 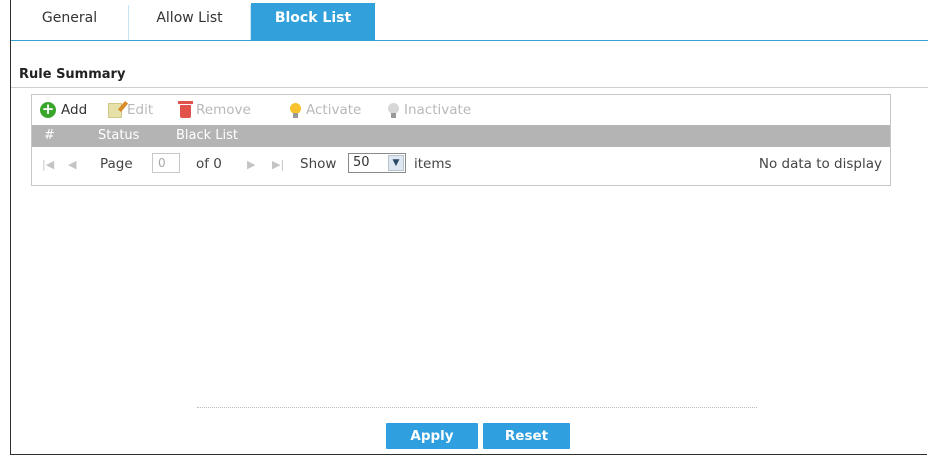 I want to click on trash-icon, so click(x=185, y=109).